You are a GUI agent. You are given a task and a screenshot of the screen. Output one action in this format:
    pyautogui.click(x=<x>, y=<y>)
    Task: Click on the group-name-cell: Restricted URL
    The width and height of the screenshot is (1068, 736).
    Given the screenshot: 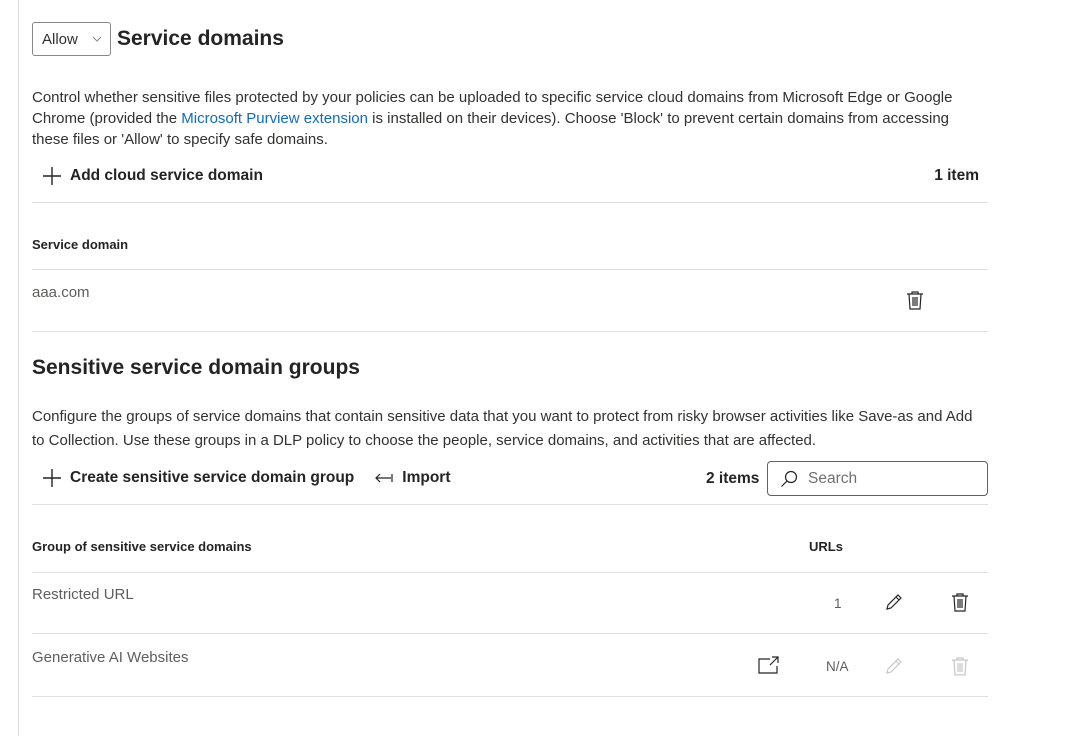 What is the action you would take?
    pyautogui.click(x=83, y=594)
    